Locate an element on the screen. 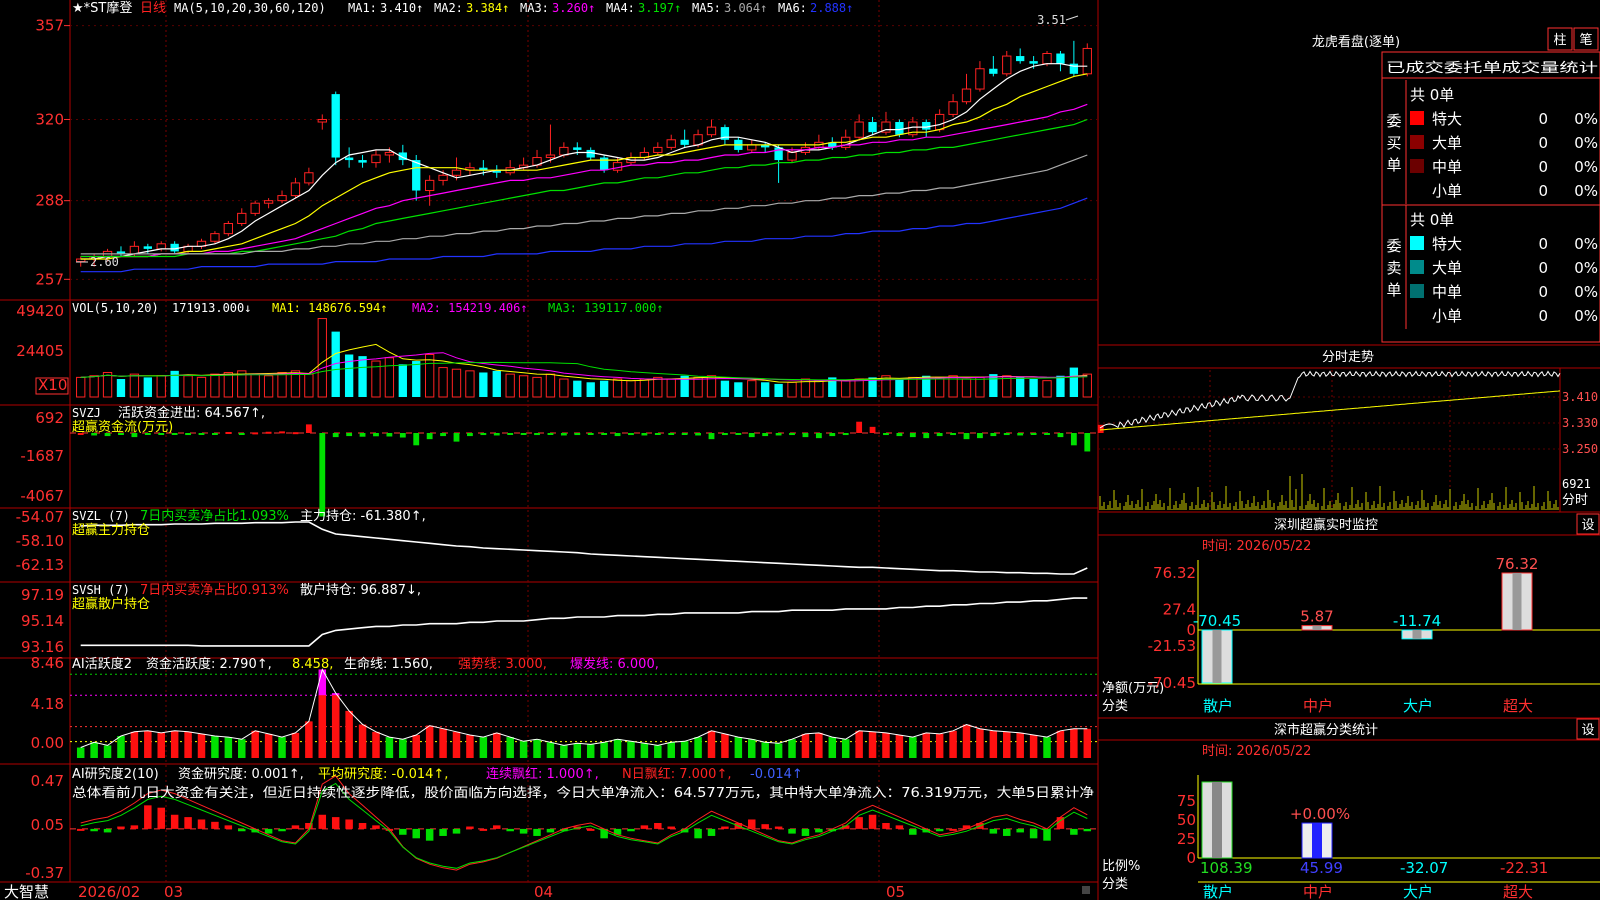 The width and height of the screenshot is (1600, 900). vol-value: 171913.000↓ is located at coordinates (211, 308).